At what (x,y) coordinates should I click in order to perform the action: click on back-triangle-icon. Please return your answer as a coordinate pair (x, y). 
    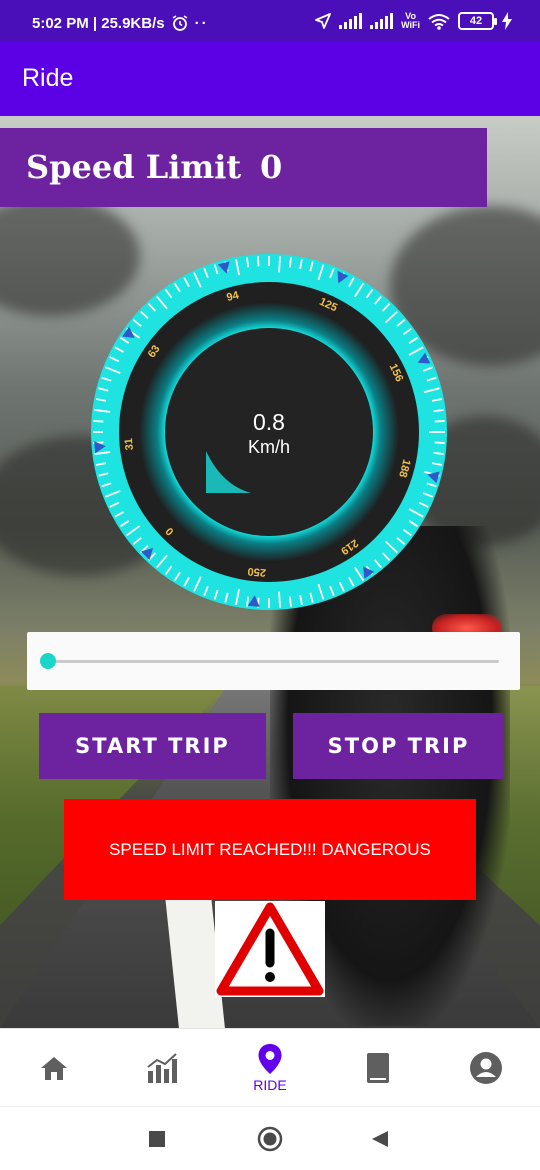
    Looking at the image, I should click on (380, 1139).